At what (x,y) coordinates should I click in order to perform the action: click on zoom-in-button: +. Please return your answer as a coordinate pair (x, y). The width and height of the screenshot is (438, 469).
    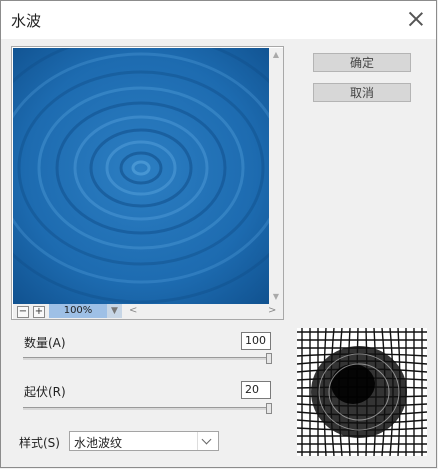
    Looking at the image, I should click on (39, 312).